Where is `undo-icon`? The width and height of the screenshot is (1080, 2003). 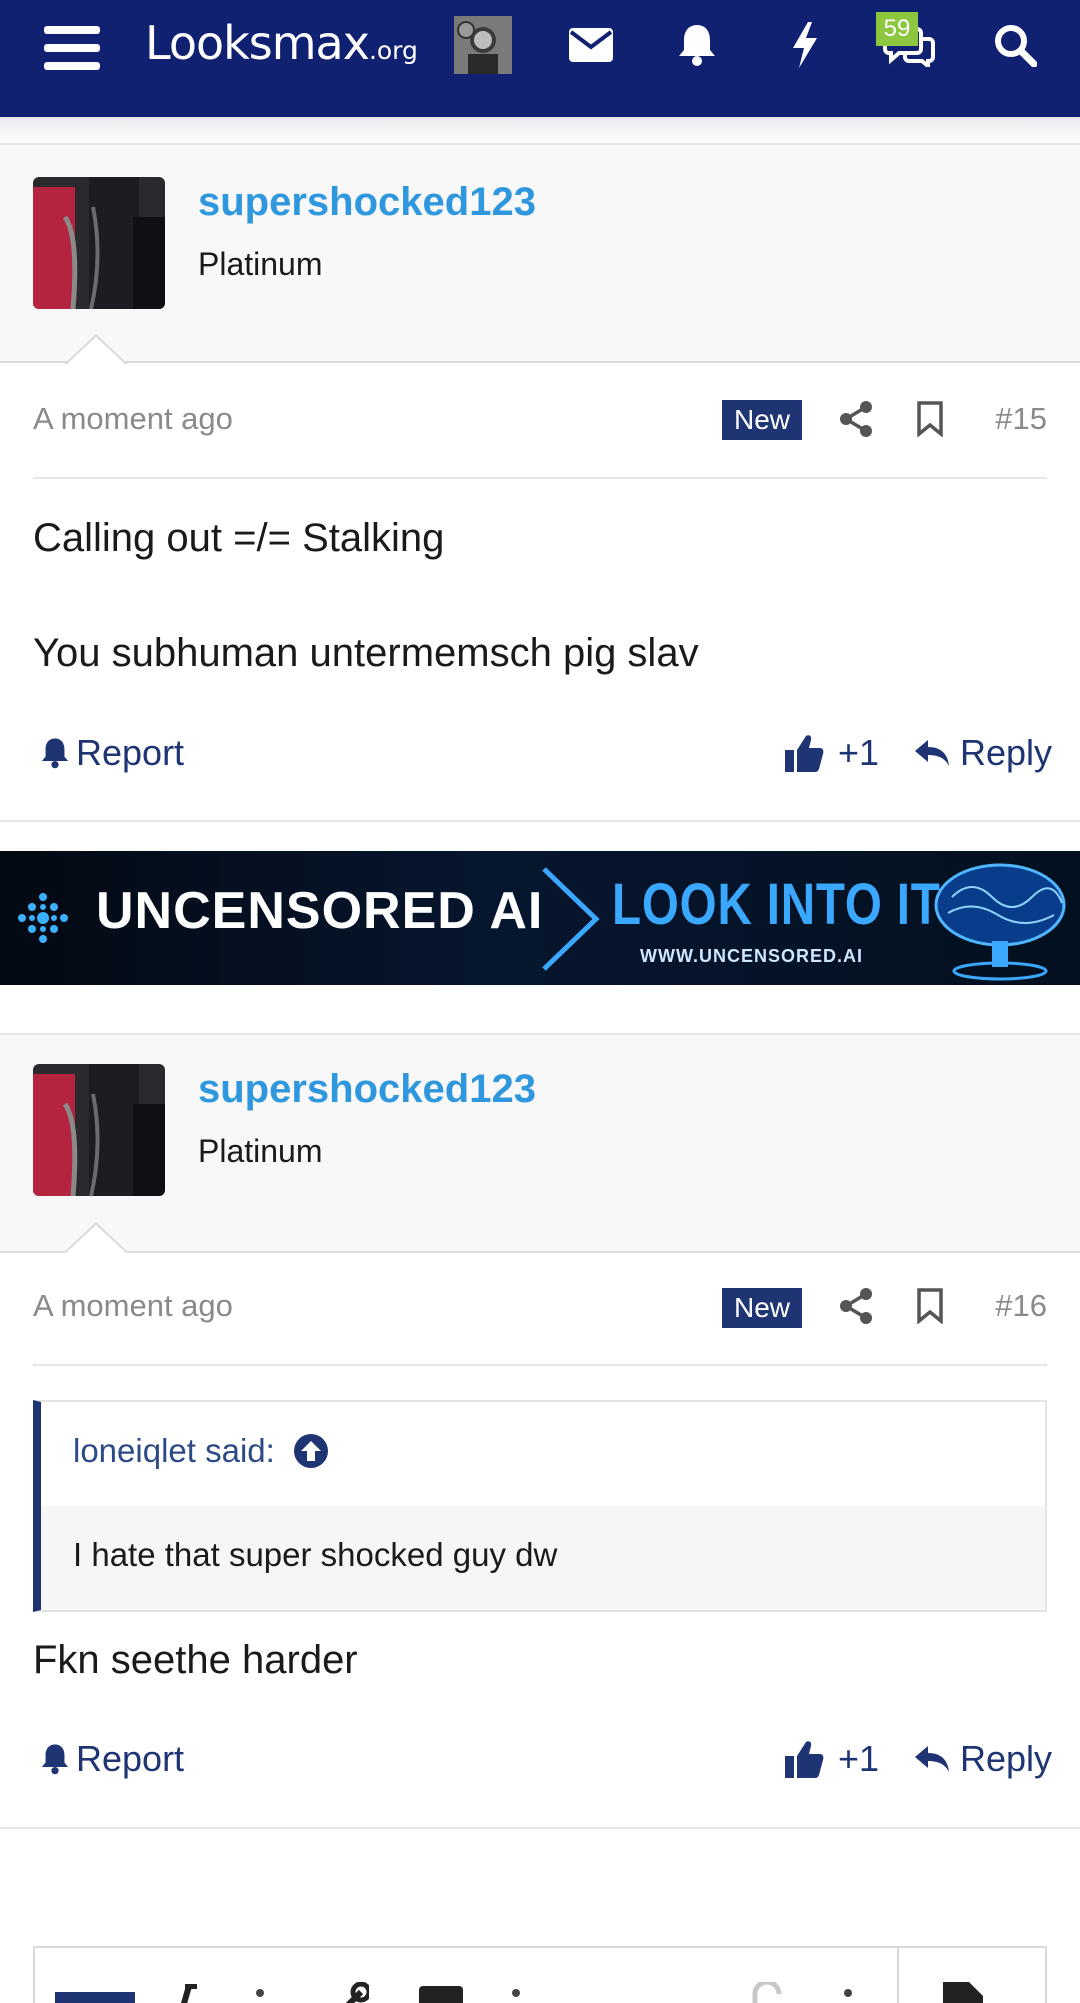 undo-icon is located at coordinates (767, 1991).